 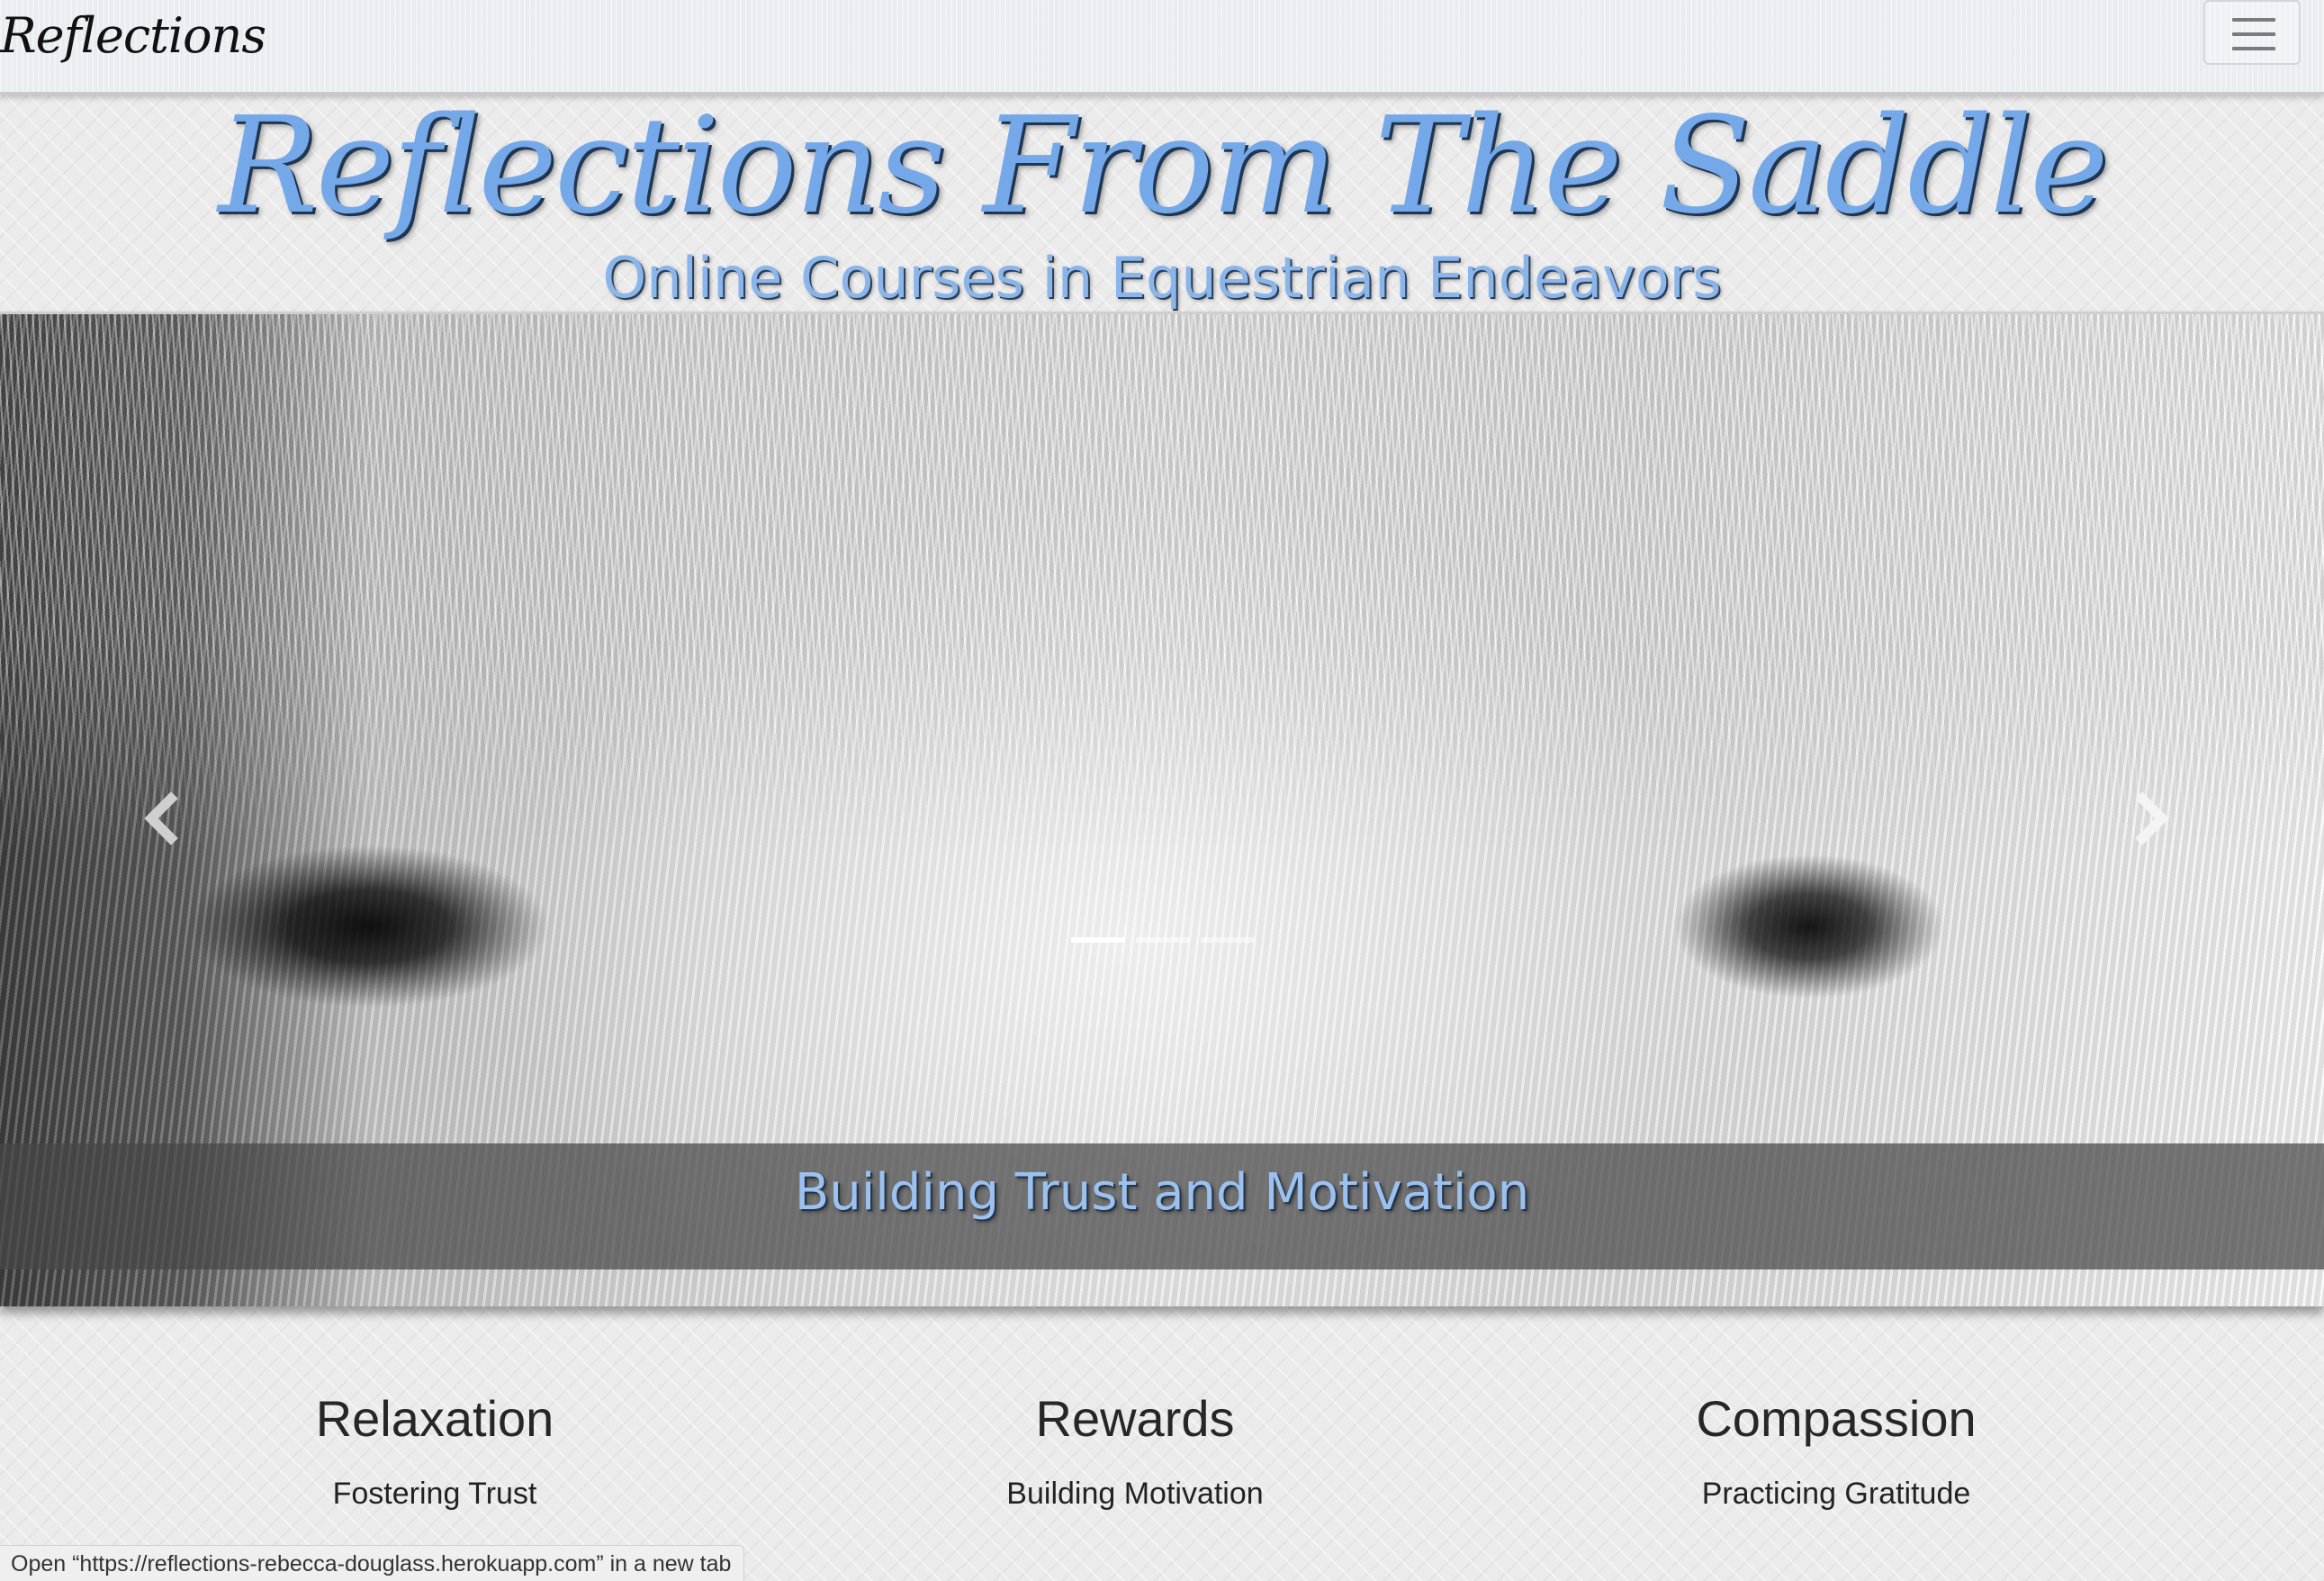 I want to click on carousel-caption-band: Building Trust and Motivation, so click(x=1162, y=1206).